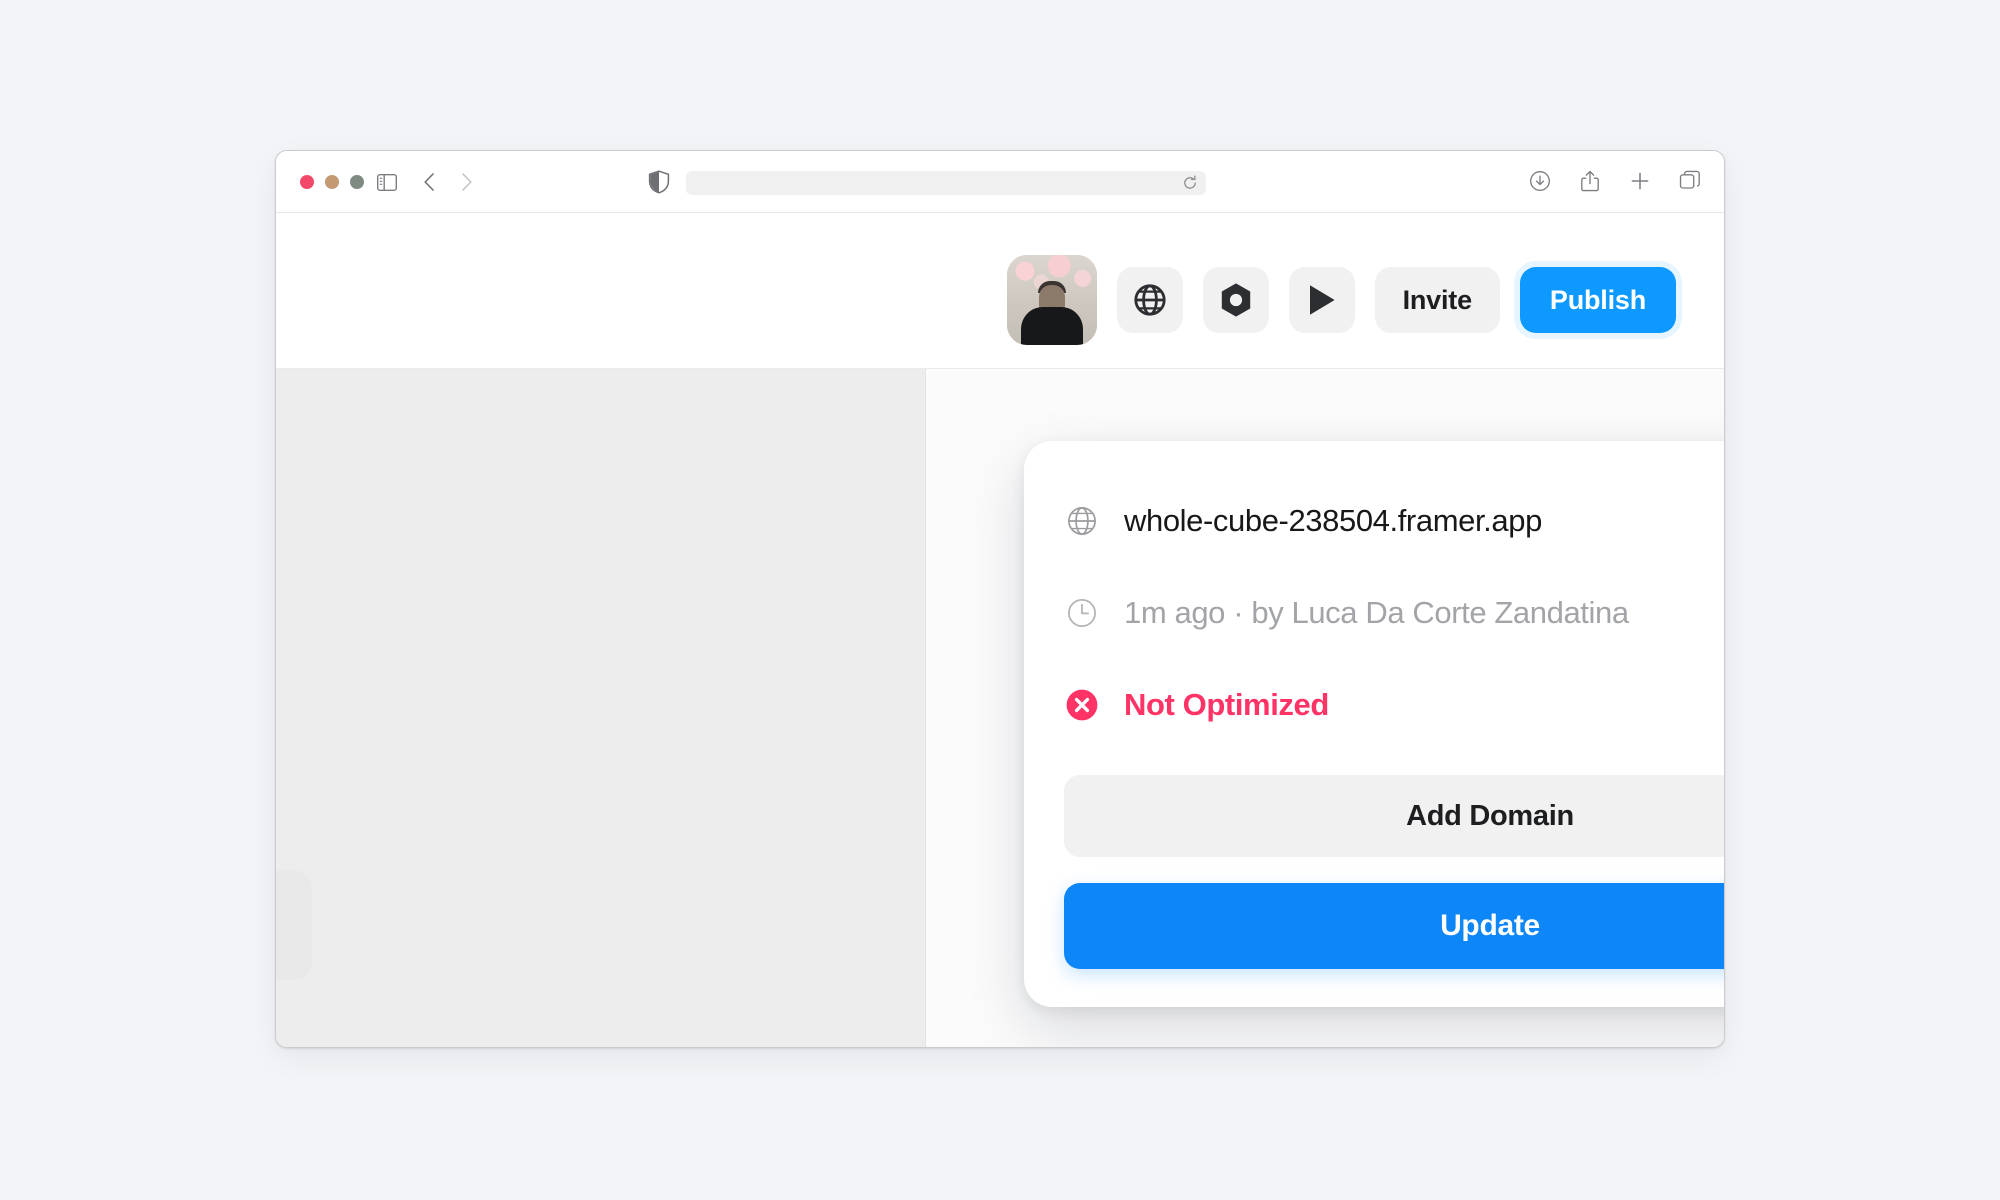 This screenshot has width=2000, height=1200. What do you see at coordinates (1190, 183) in the screenshot?
I see `reload-icon` at bounding box center [1190, 183].